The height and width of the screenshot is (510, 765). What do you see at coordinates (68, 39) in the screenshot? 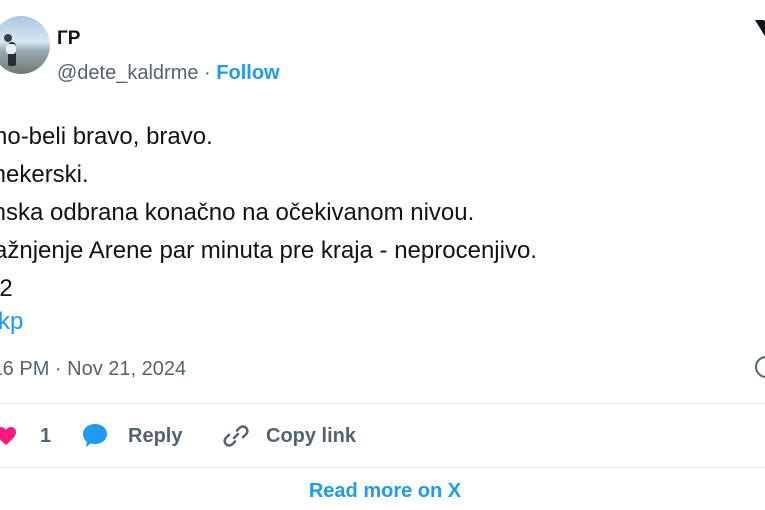
I see `author-name: ГР` at bounding box center [68, 39].